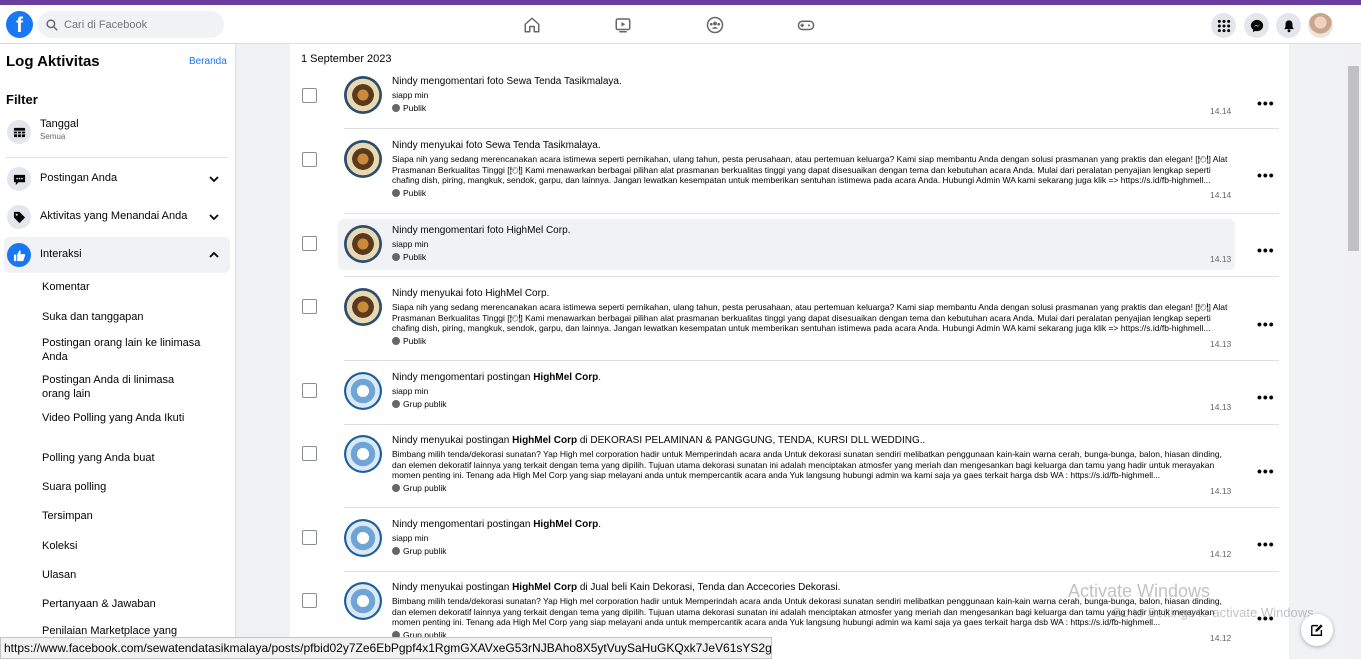 This screenshot has height=659, width=1361. What do you see at coordinates (122, 350) in the screenshot?
I see `sub-item-others-posts-on-timeline: Postingan orang lain ke linimasa Anda` at bounding box center [122, 350].